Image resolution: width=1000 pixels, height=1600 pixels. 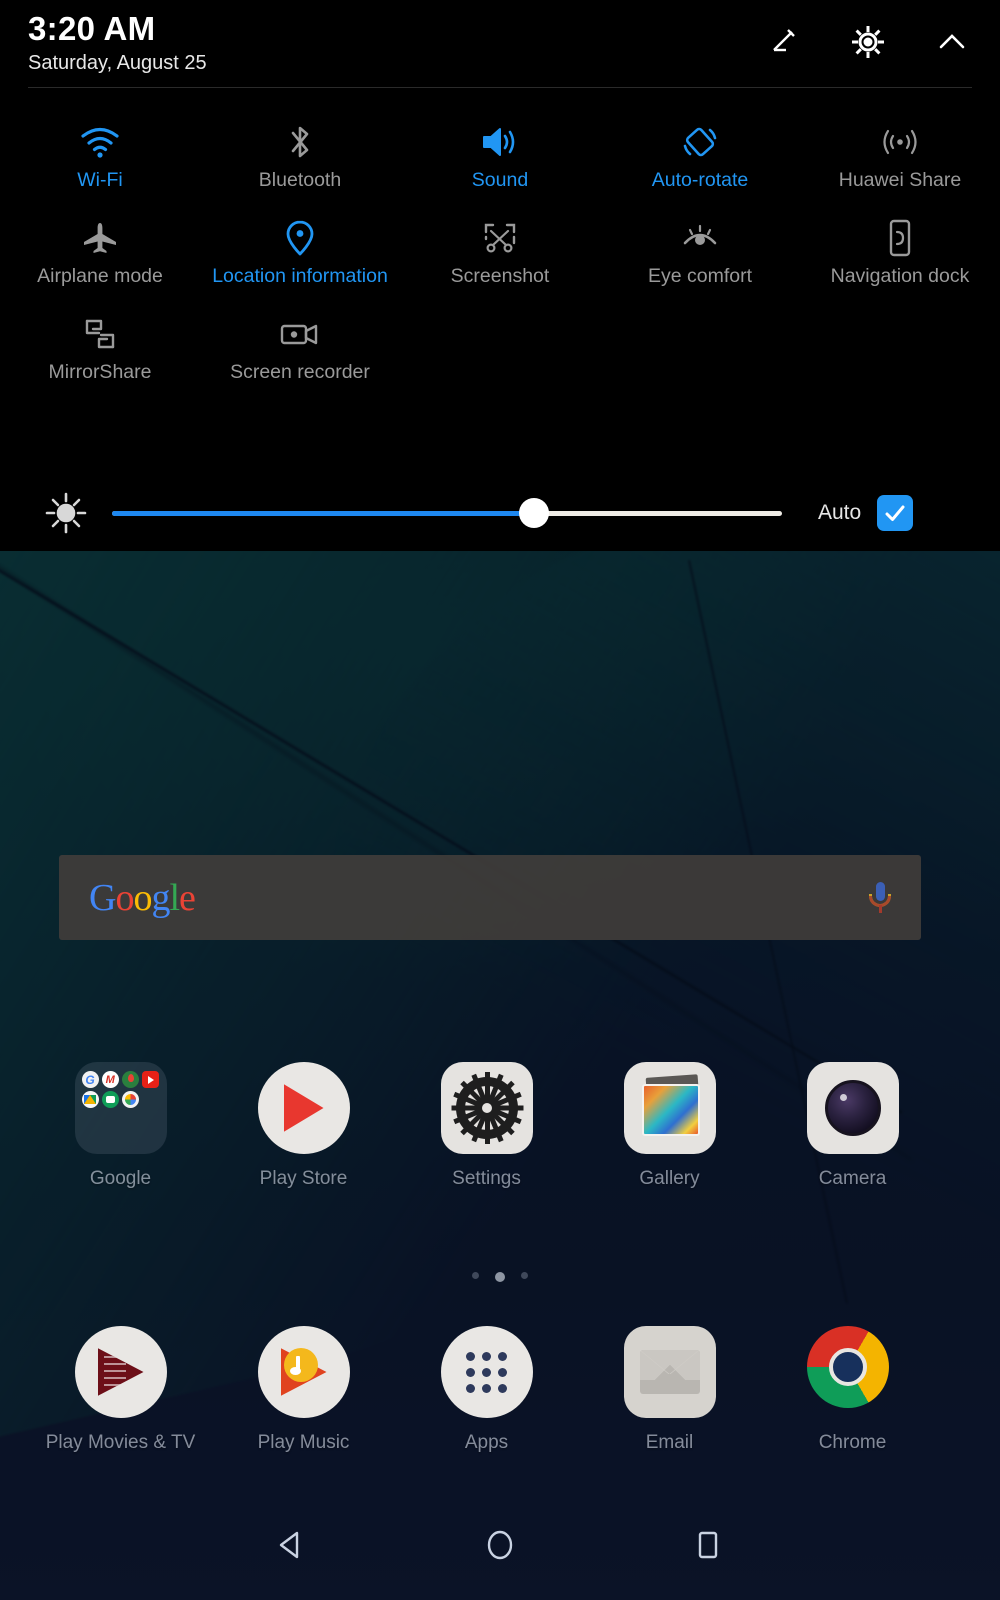 I want to click on app-drawer-icon, so click(x=486, y=1372).